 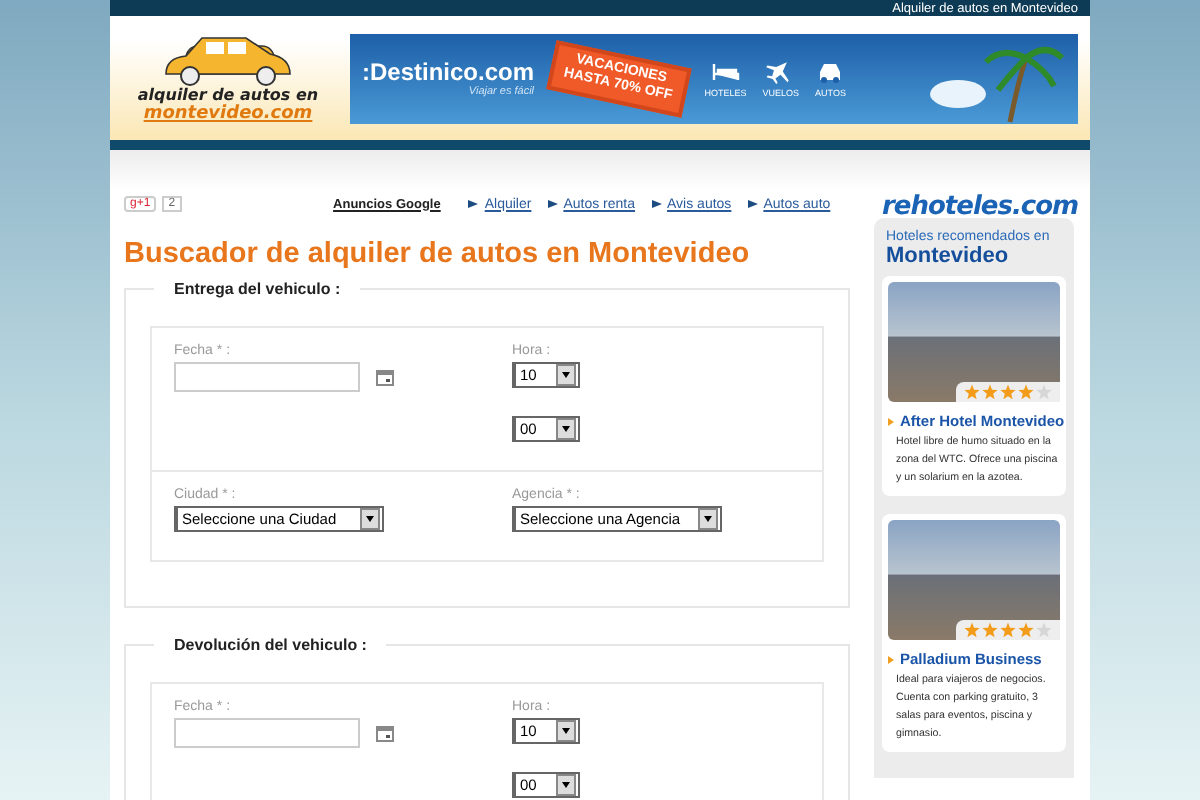 I want to click on airplane-icon, so click(x=780, y=71).